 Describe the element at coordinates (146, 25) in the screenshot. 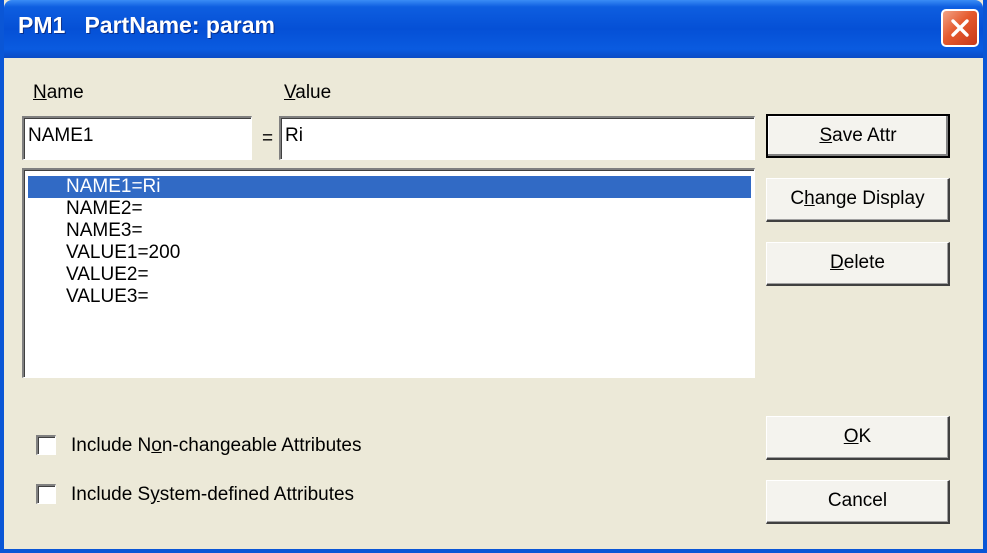

I see `window-title: PM1 PartName: param` at that location.